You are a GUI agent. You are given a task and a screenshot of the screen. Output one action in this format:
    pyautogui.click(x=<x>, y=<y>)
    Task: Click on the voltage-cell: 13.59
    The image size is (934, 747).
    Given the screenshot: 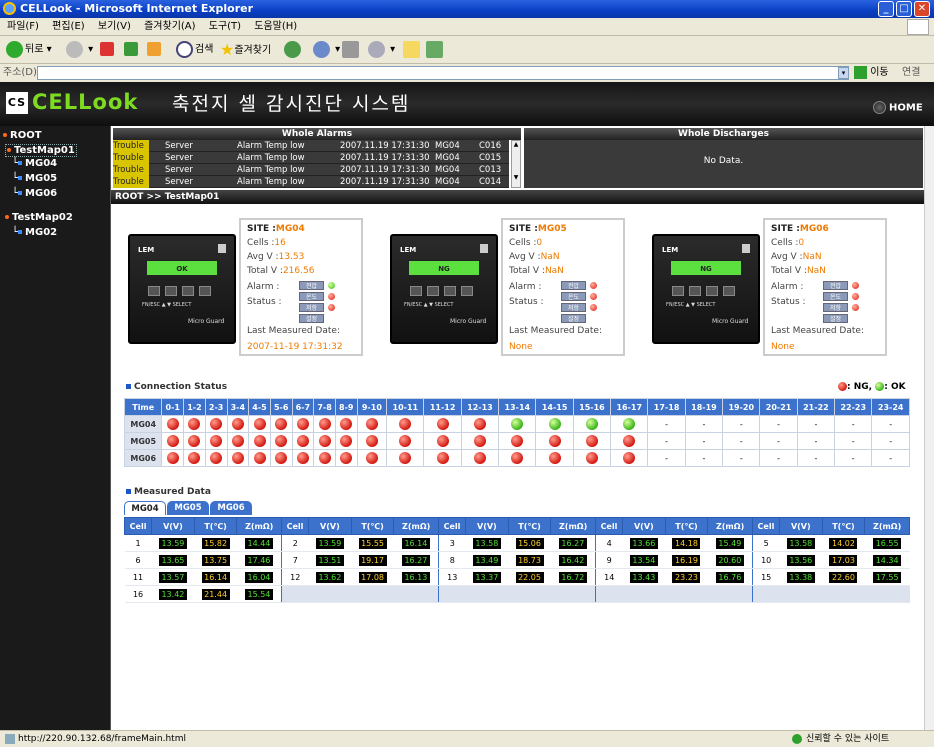 What is the action you would take?
    pyautogui.click(x=173, y=543)
    